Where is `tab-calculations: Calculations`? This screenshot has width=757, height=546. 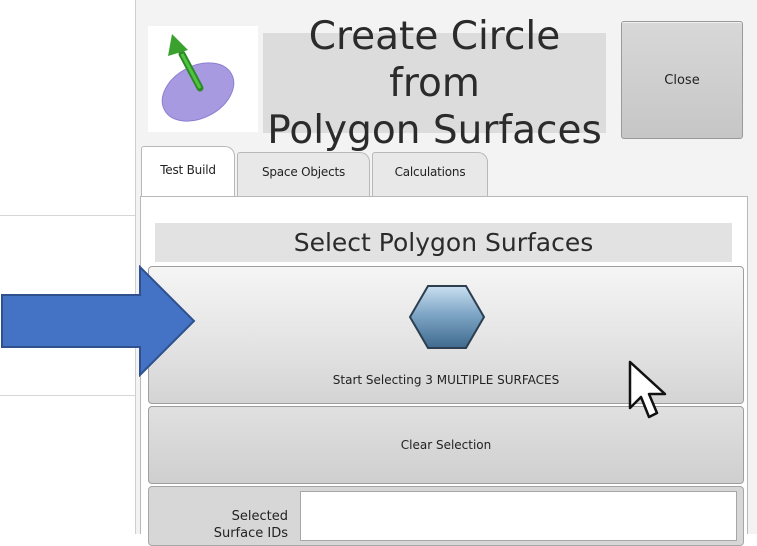
tab-calculations: Calculations is located at coordinates (430, 174).